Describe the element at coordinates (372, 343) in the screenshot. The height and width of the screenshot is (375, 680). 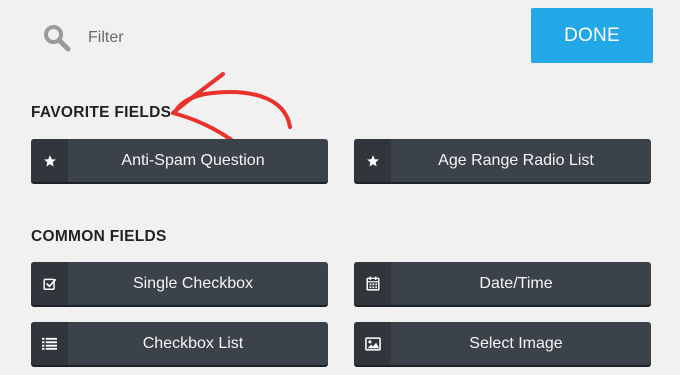
I see `image-icon` at that location.